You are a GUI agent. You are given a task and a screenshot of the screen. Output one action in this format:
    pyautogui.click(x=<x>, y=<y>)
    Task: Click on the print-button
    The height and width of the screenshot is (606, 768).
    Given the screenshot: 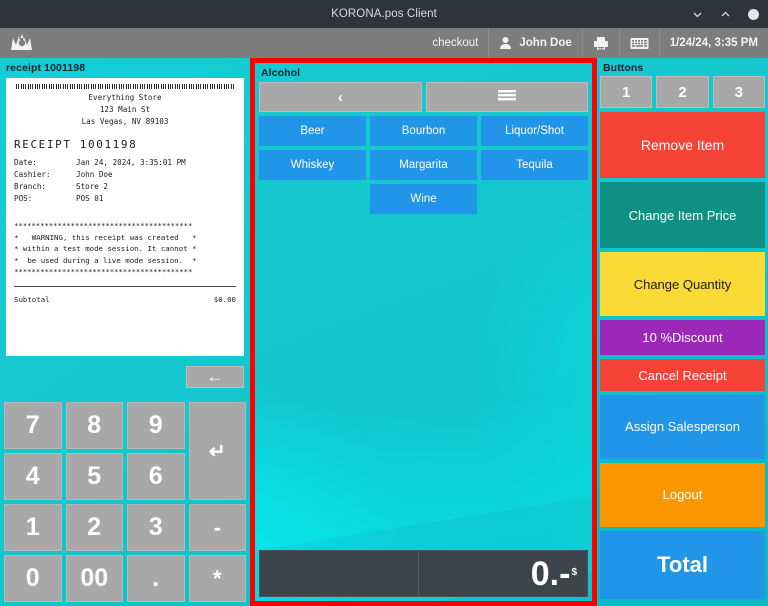 What is the action you would take?
    pyautogui.click(x=600, y=43)
    